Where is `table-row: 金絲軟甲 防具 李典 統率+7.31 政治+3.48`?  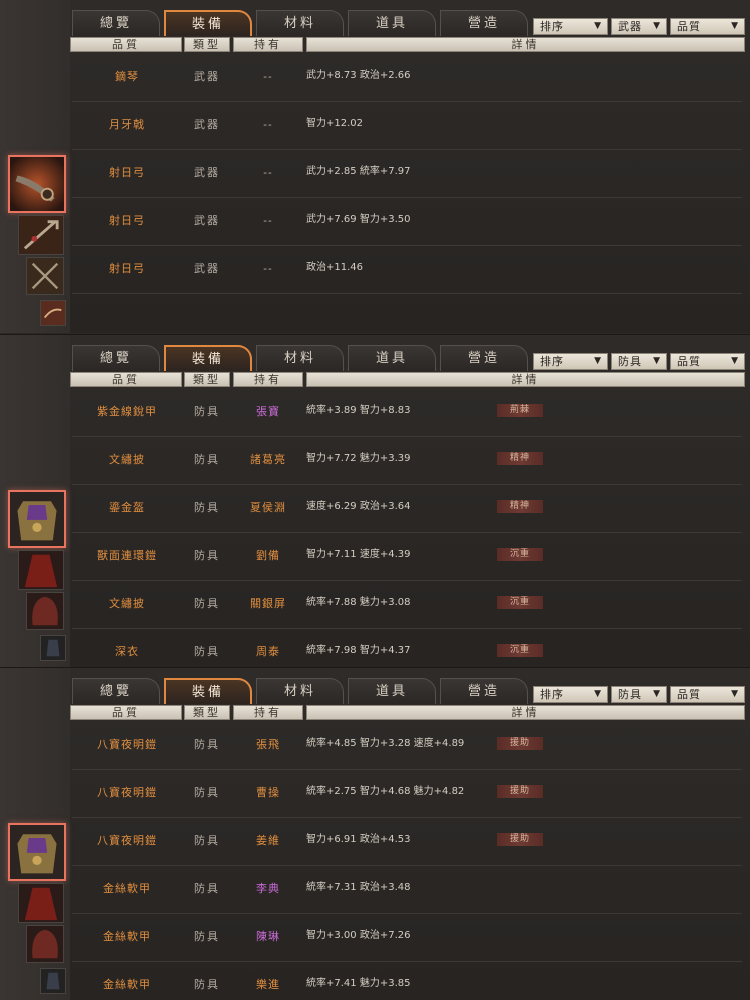 table-row: 金絲軟甲 防具 李典 統率+7.31 政治+3.48 is located at coordinates (407, 890).